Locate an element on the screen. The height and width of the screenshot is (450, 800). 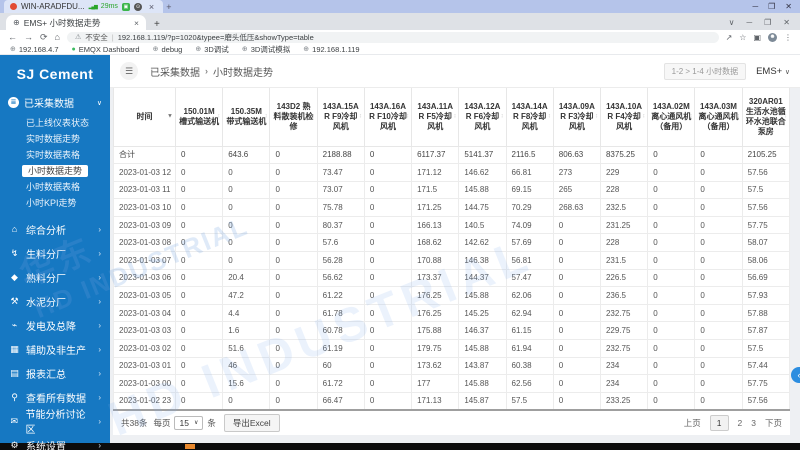
breadcrumb-parent: 已采集数据 is located at coordinates (175, 71).